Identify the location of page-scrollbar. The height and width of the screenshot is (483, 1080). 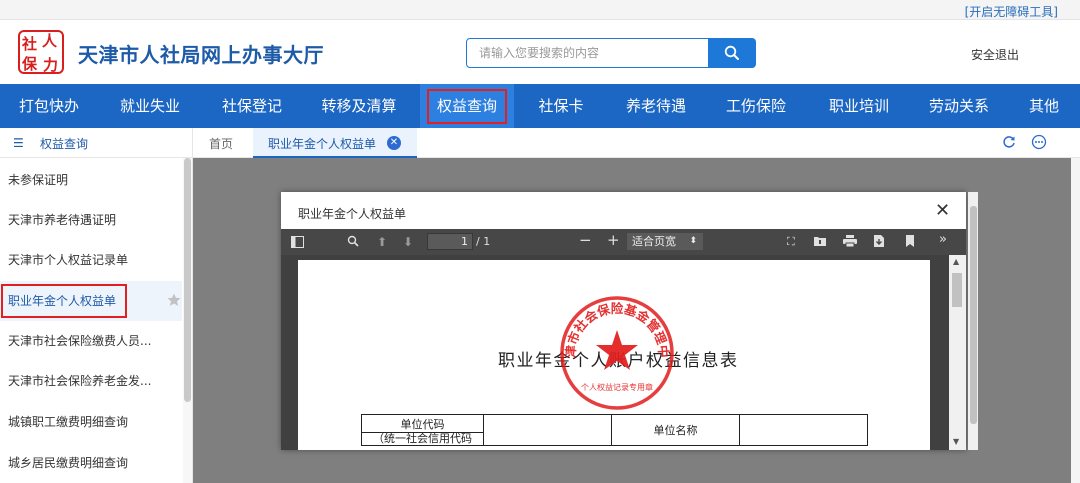
(1075, 320).